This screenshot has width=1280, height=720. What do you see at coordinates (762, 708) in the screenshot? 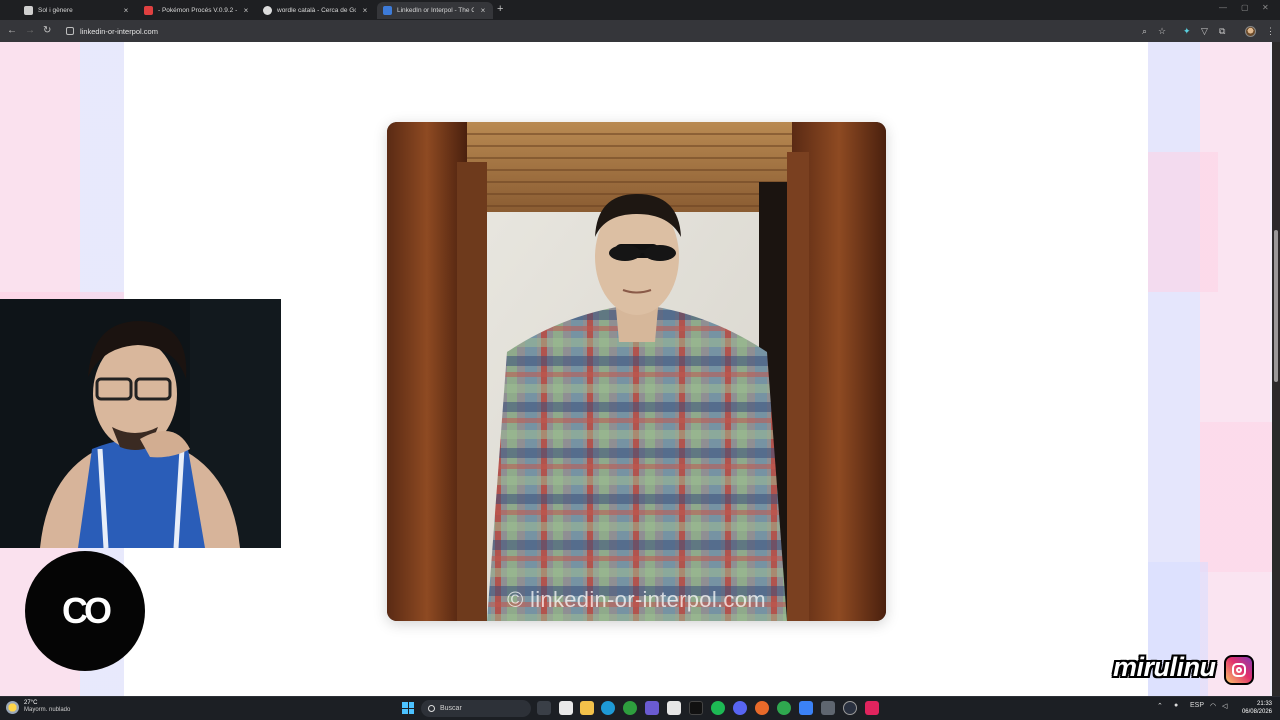
I see `firefox-icon` at bounding box center [762, 708].